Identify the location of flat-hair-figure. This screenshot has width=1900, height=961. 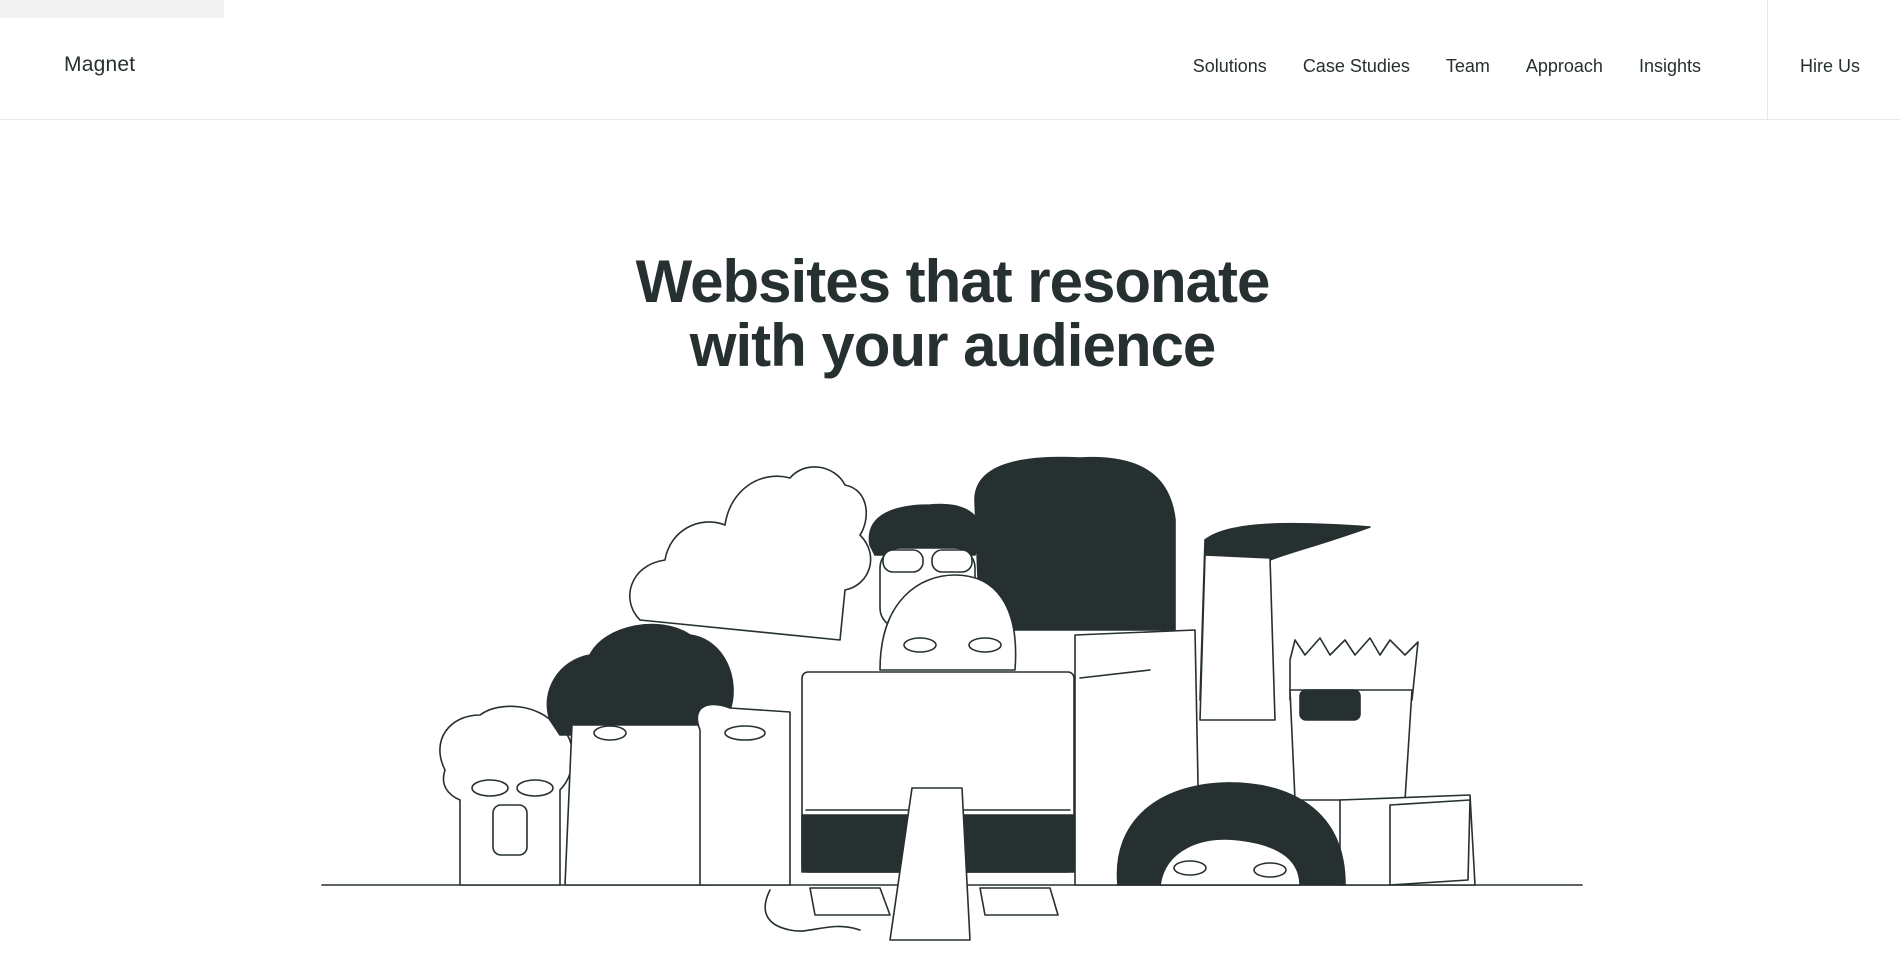
(1237, 637).